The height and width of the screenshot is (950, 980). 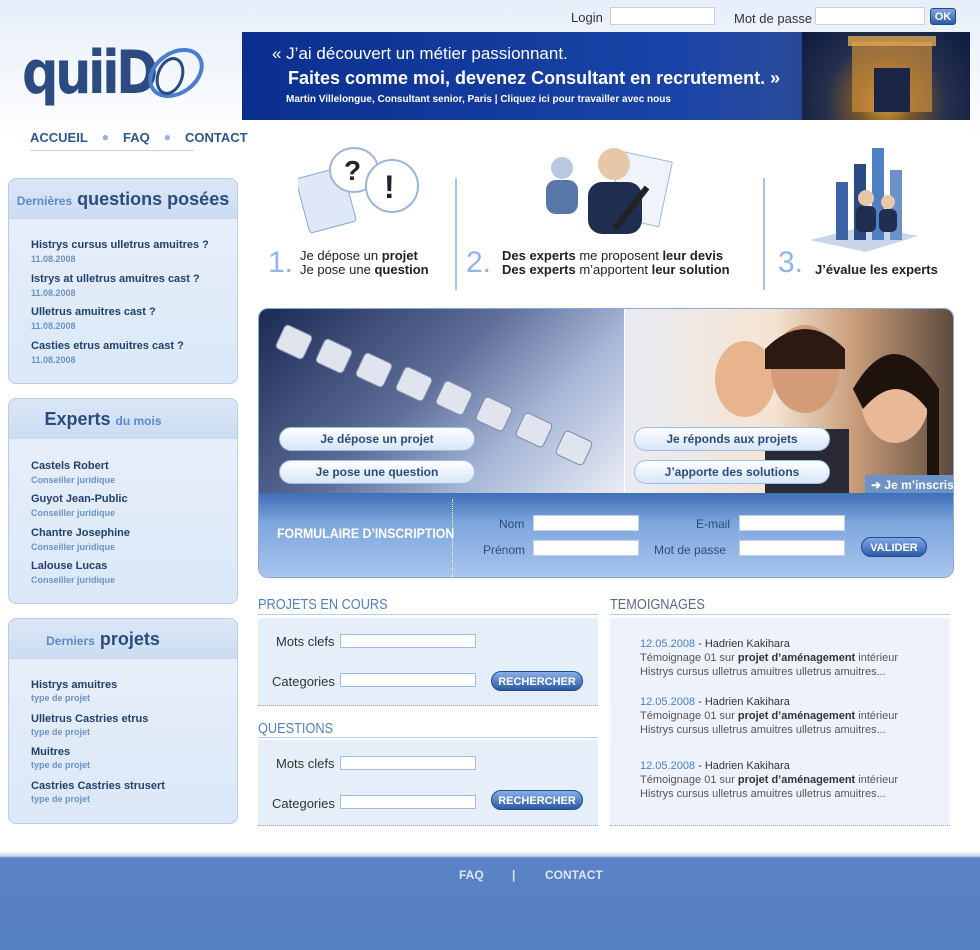 What do you see at coordinates (296, 728) in the screenshot?
I see `questions-title: QUESTIONS` at bounding box center [296, 728].